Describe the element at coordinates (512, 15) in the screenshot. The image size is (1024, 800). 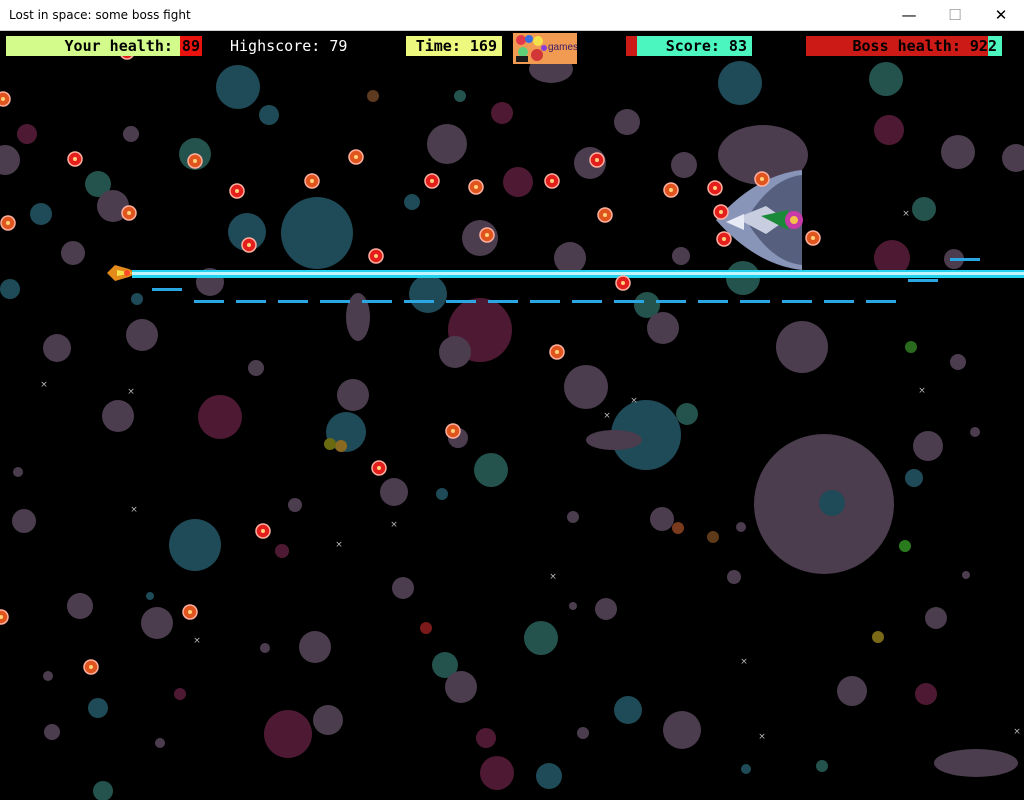
I see `window-titlebar: Lost in space: some boss fight — ☐ ✕` at that location.